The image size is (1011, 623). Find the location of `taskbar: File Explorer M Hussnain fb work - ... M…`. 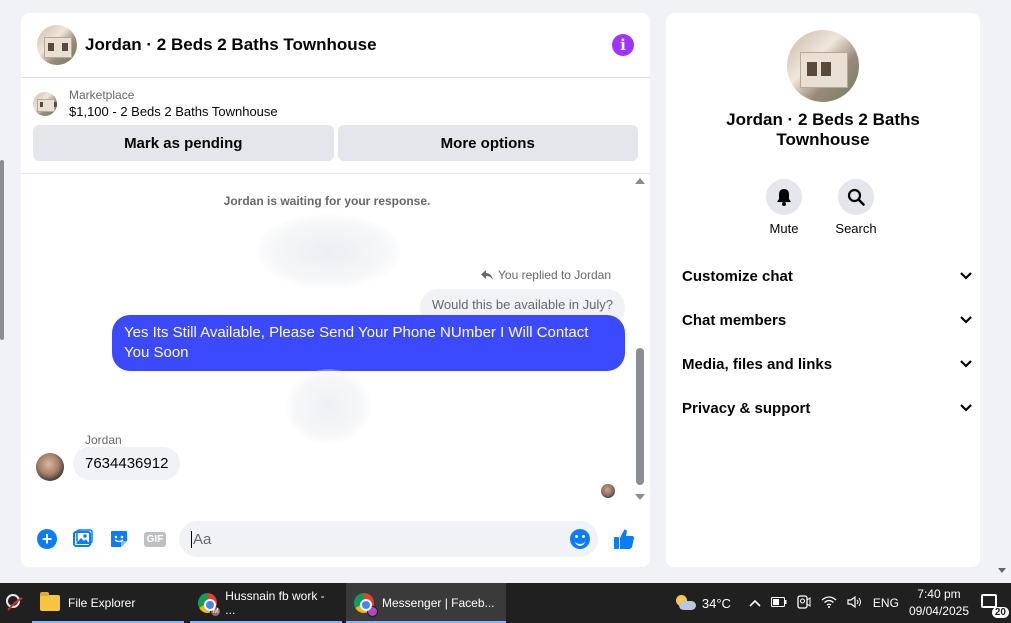

taskbar: File Explorer M Hussnain fb work - ... M… is located at coordinates (505, 603).